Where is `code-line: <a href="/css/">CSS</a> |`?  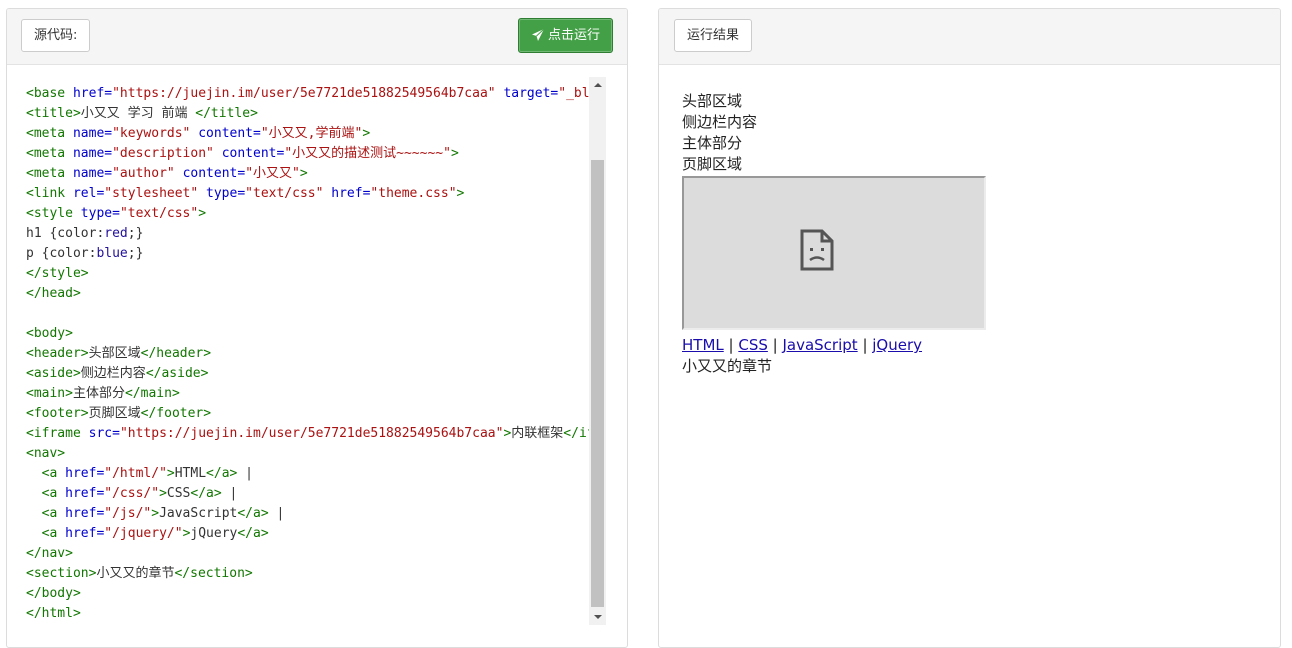 code-line: <a href="/css/">CSS</a> | is located at coordinates (311, 494).